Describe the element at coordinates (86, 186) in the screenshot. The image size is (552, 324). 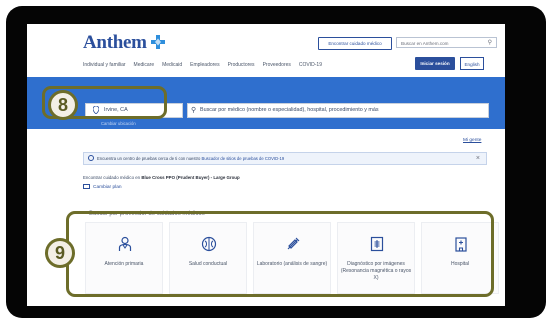
I see `card-icon` at that location.